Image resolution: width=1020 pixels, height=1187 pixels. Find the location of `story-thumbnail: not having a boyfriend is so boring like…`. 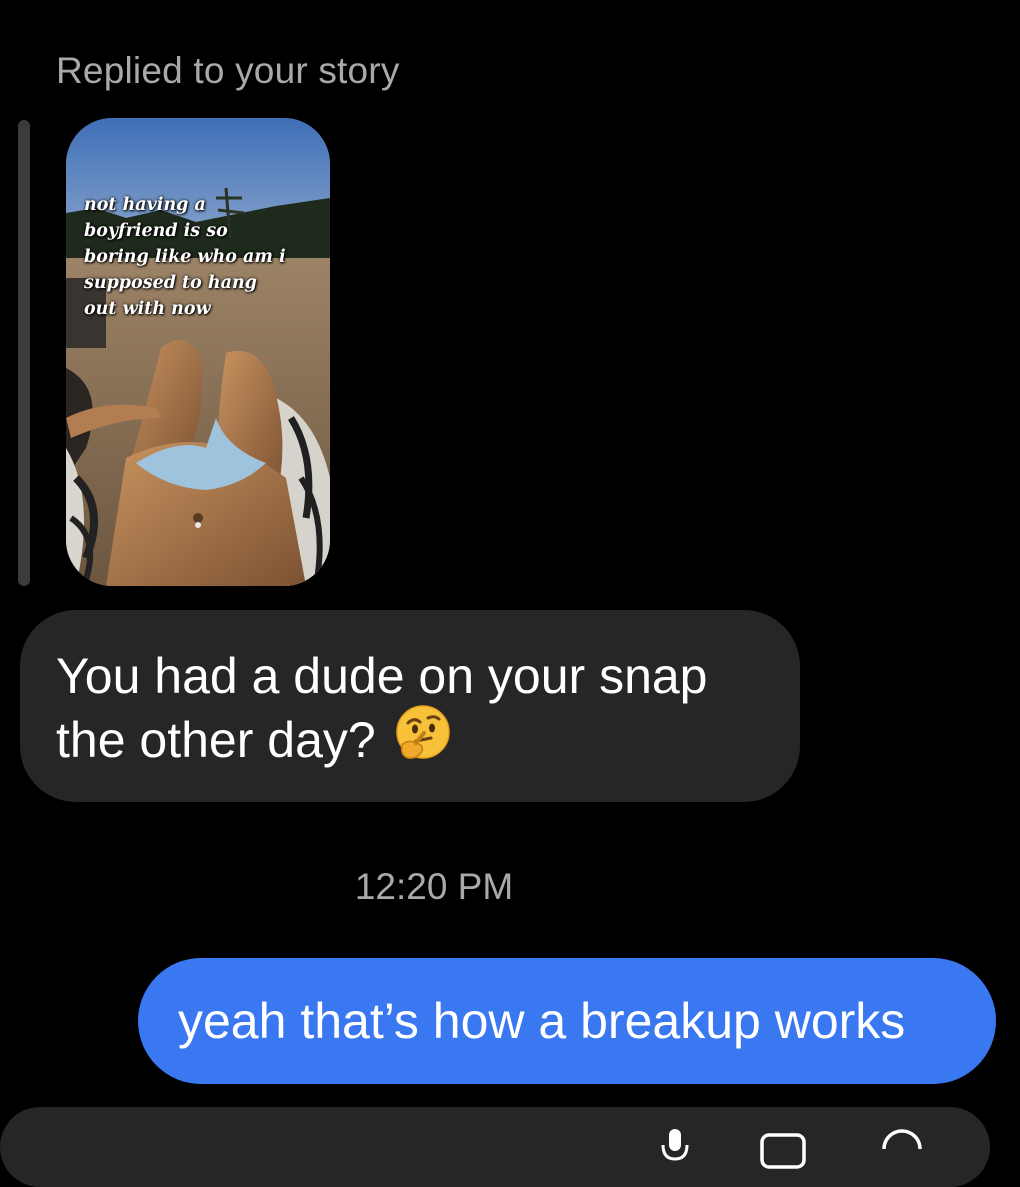

story-thumbnail: not having a boyfriend is so boring like… is located at coordinates (198, 352).